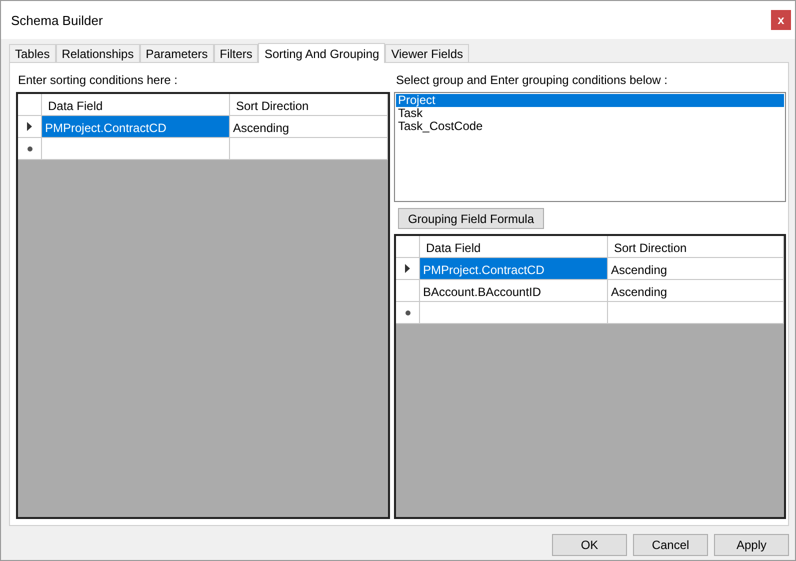  I want to click on tab: Relationships, so click(98, 53).